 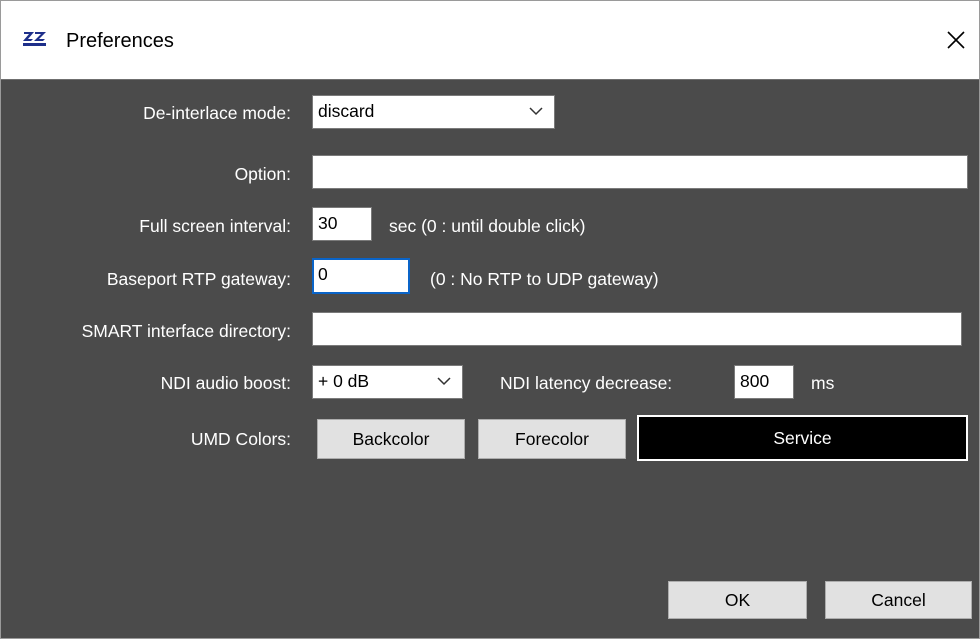 I want to click on ndi-audio-boost-label: NDI audio boost:, so click(x=225, y=383).